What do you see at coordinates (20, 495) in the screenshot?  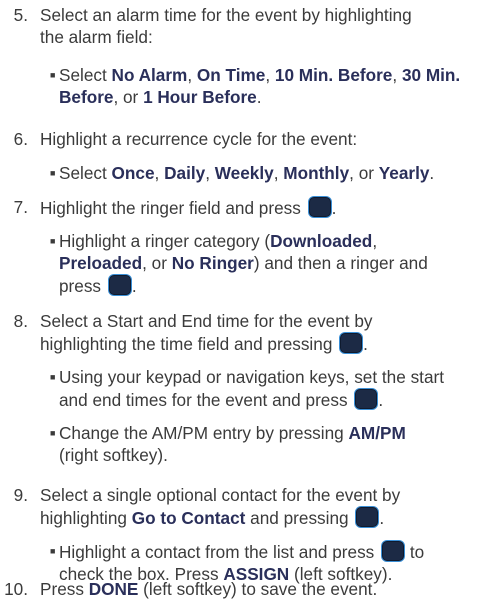 I see `step-number: 9.` at bounding box center [20, 495].